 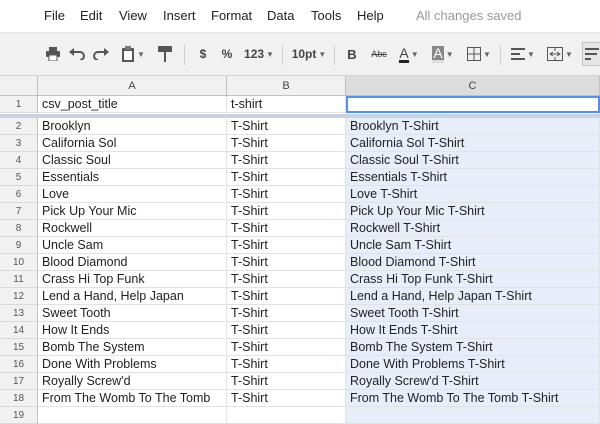 I want to click on row-header: 16, so click(x=19, y=364).